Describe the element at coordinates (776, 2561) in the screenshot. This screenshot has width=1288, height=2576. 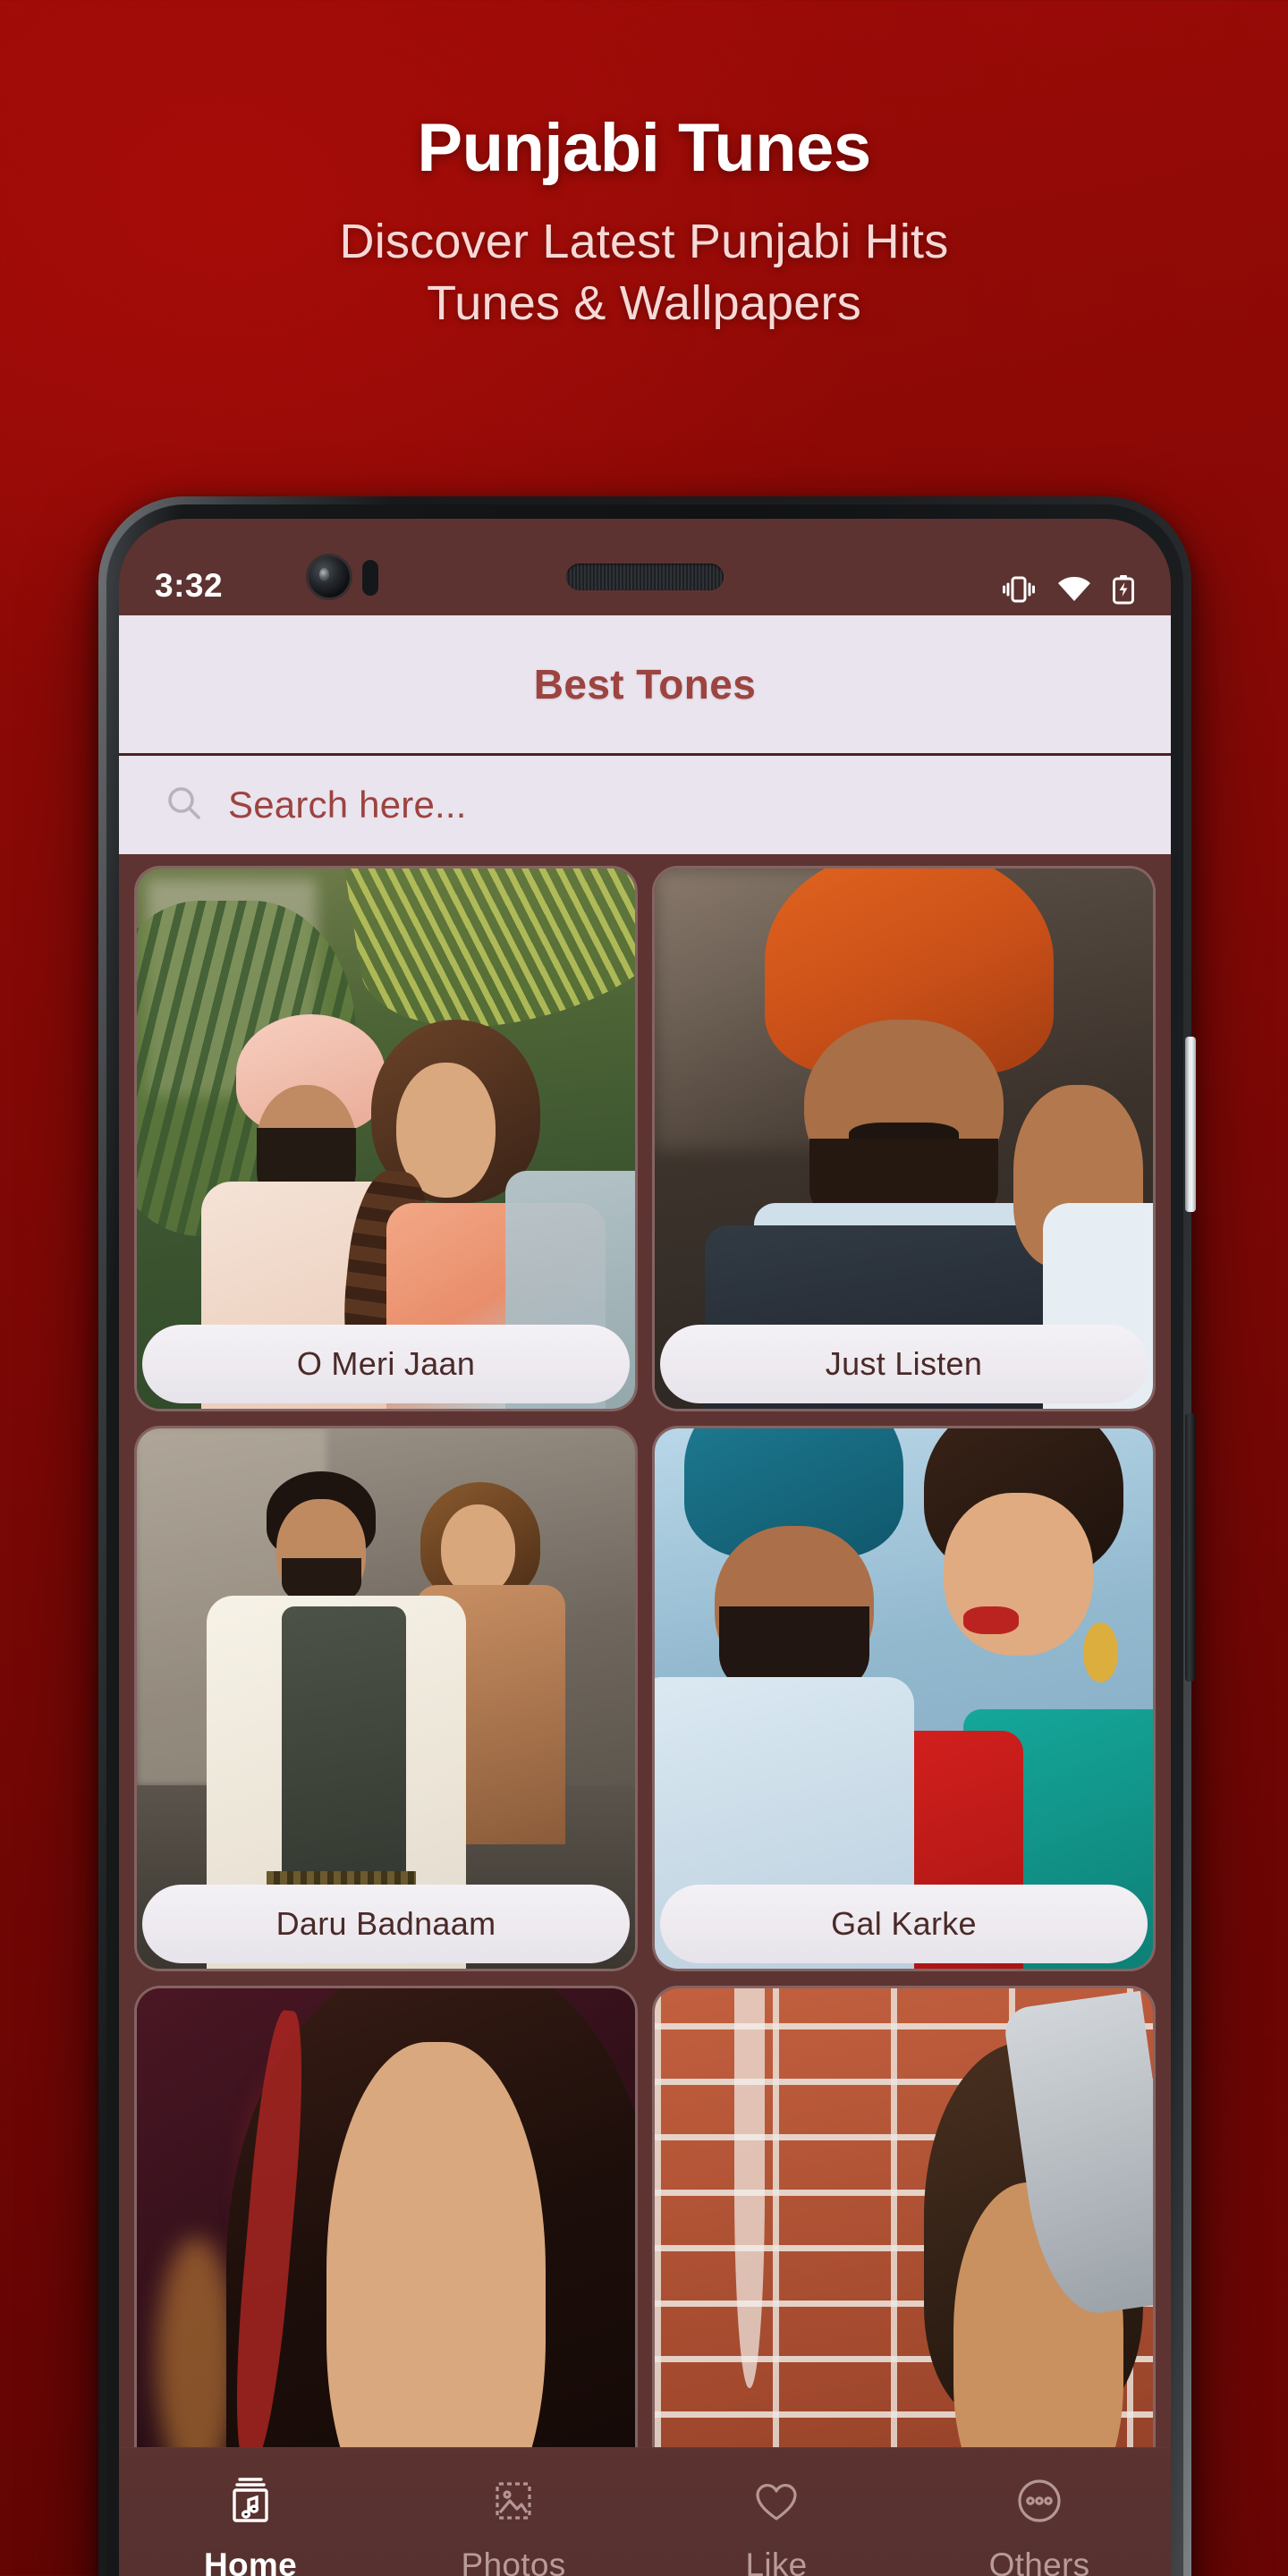
I see `nav-label-like: Like` at that location.